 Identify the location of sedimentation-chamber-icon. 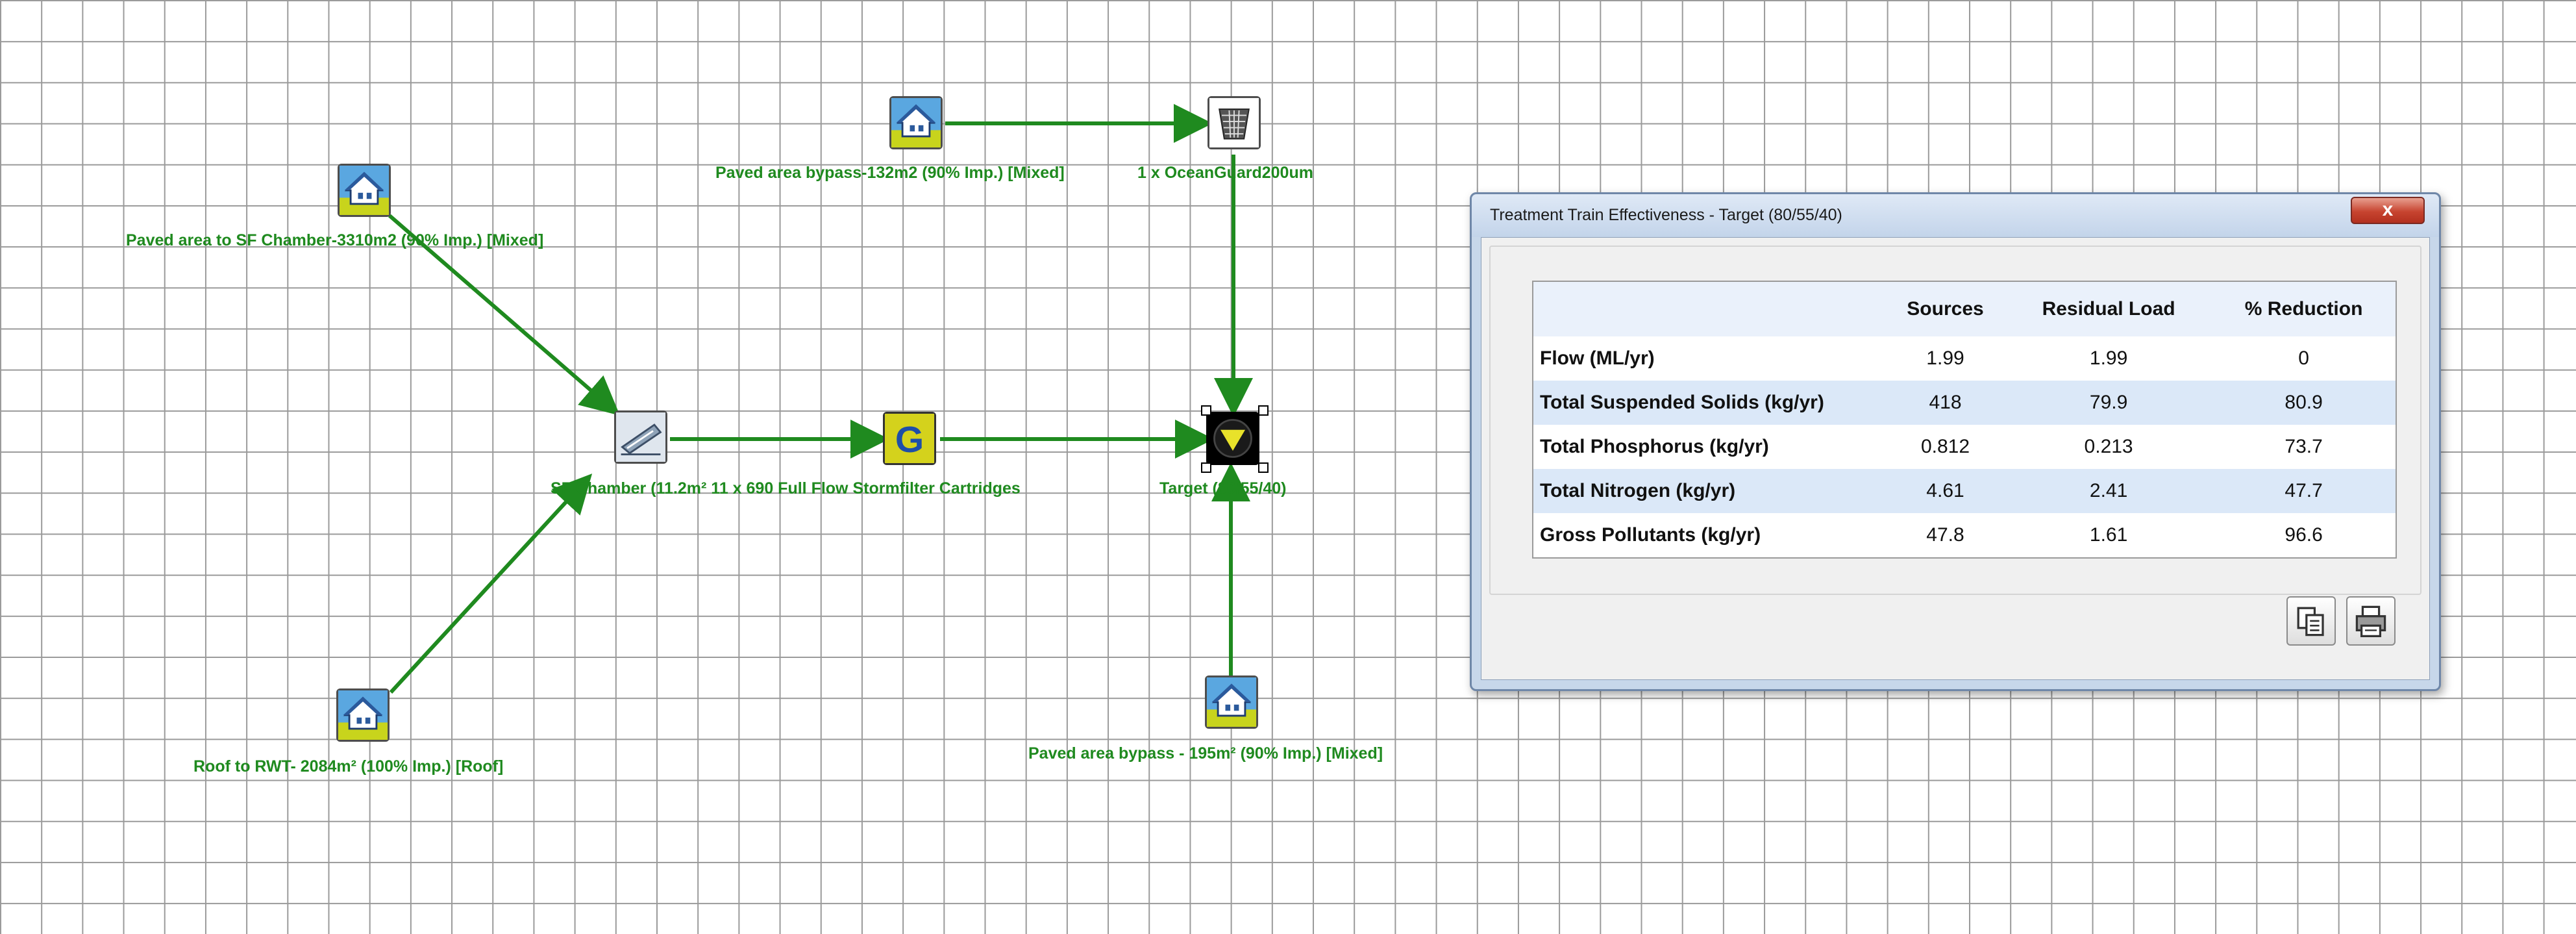
(640, 437).